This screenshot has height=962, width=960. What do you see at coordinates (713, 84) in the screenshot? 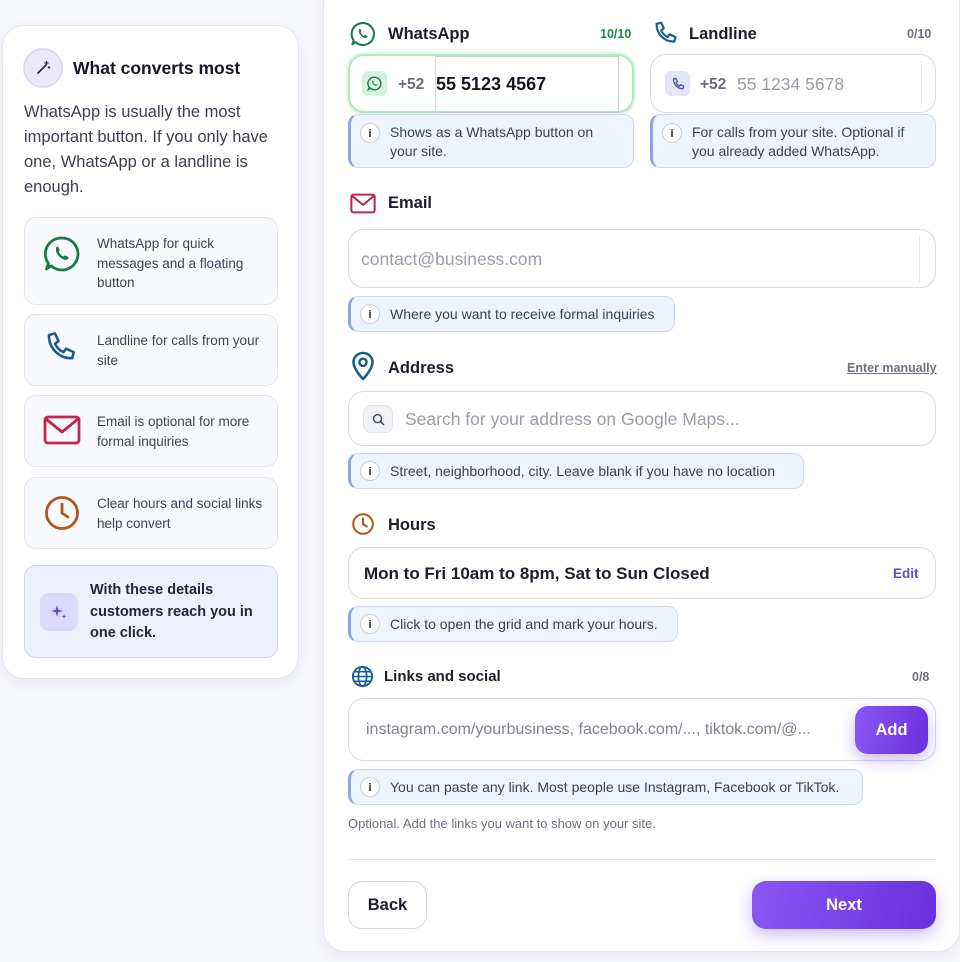
I see `landline-country-code: +52` at bounding box center [713, 84].